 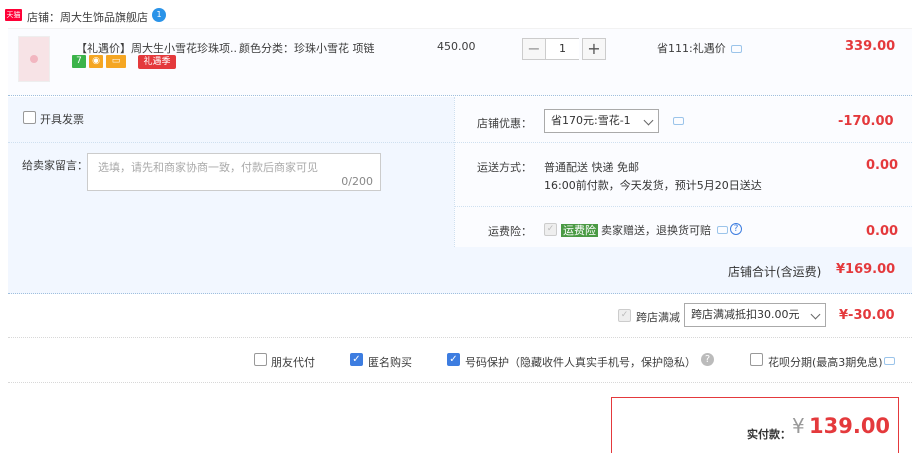 What do you see at coordinates (745, 314) in the screenshot?
I see `cross-store-selected: 跨店满减抵扣30.00元` at bounding box center [745, 314].